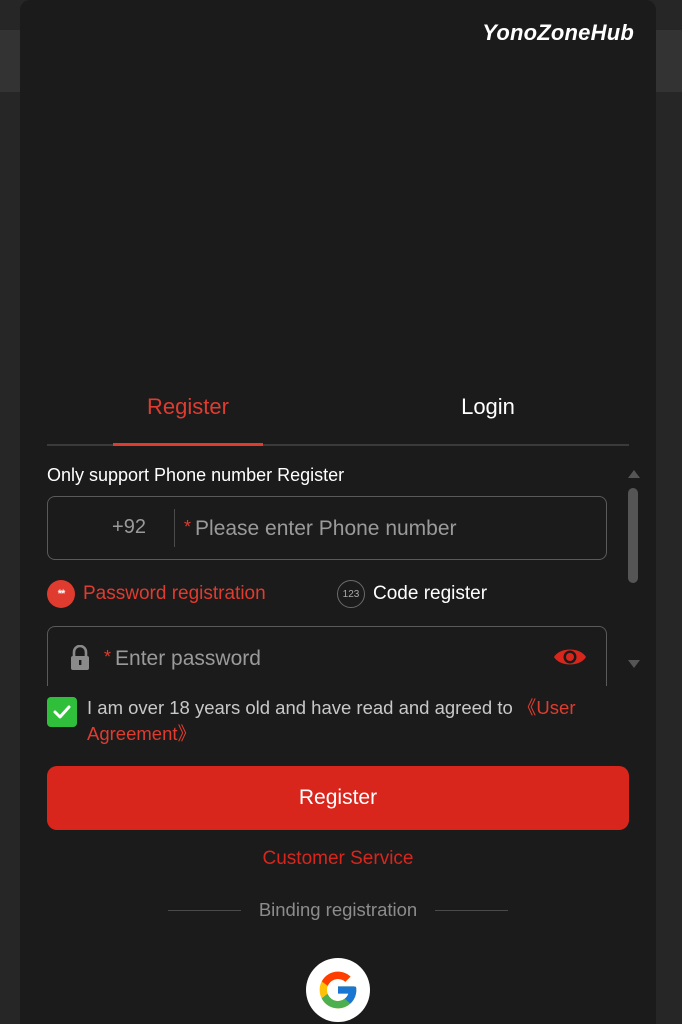  What do you see at coordinates (634, 664) in the screenshot?
I see `scroll-down-arrow-icon` at bounding box center [634, 664].